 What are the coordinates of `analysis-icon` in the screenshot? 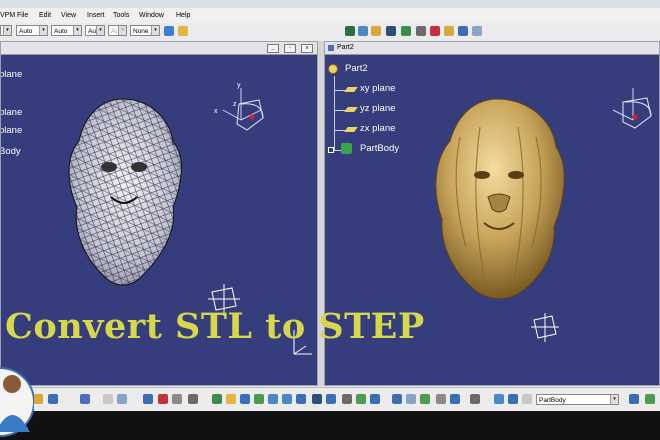 It's located at (406, 31).